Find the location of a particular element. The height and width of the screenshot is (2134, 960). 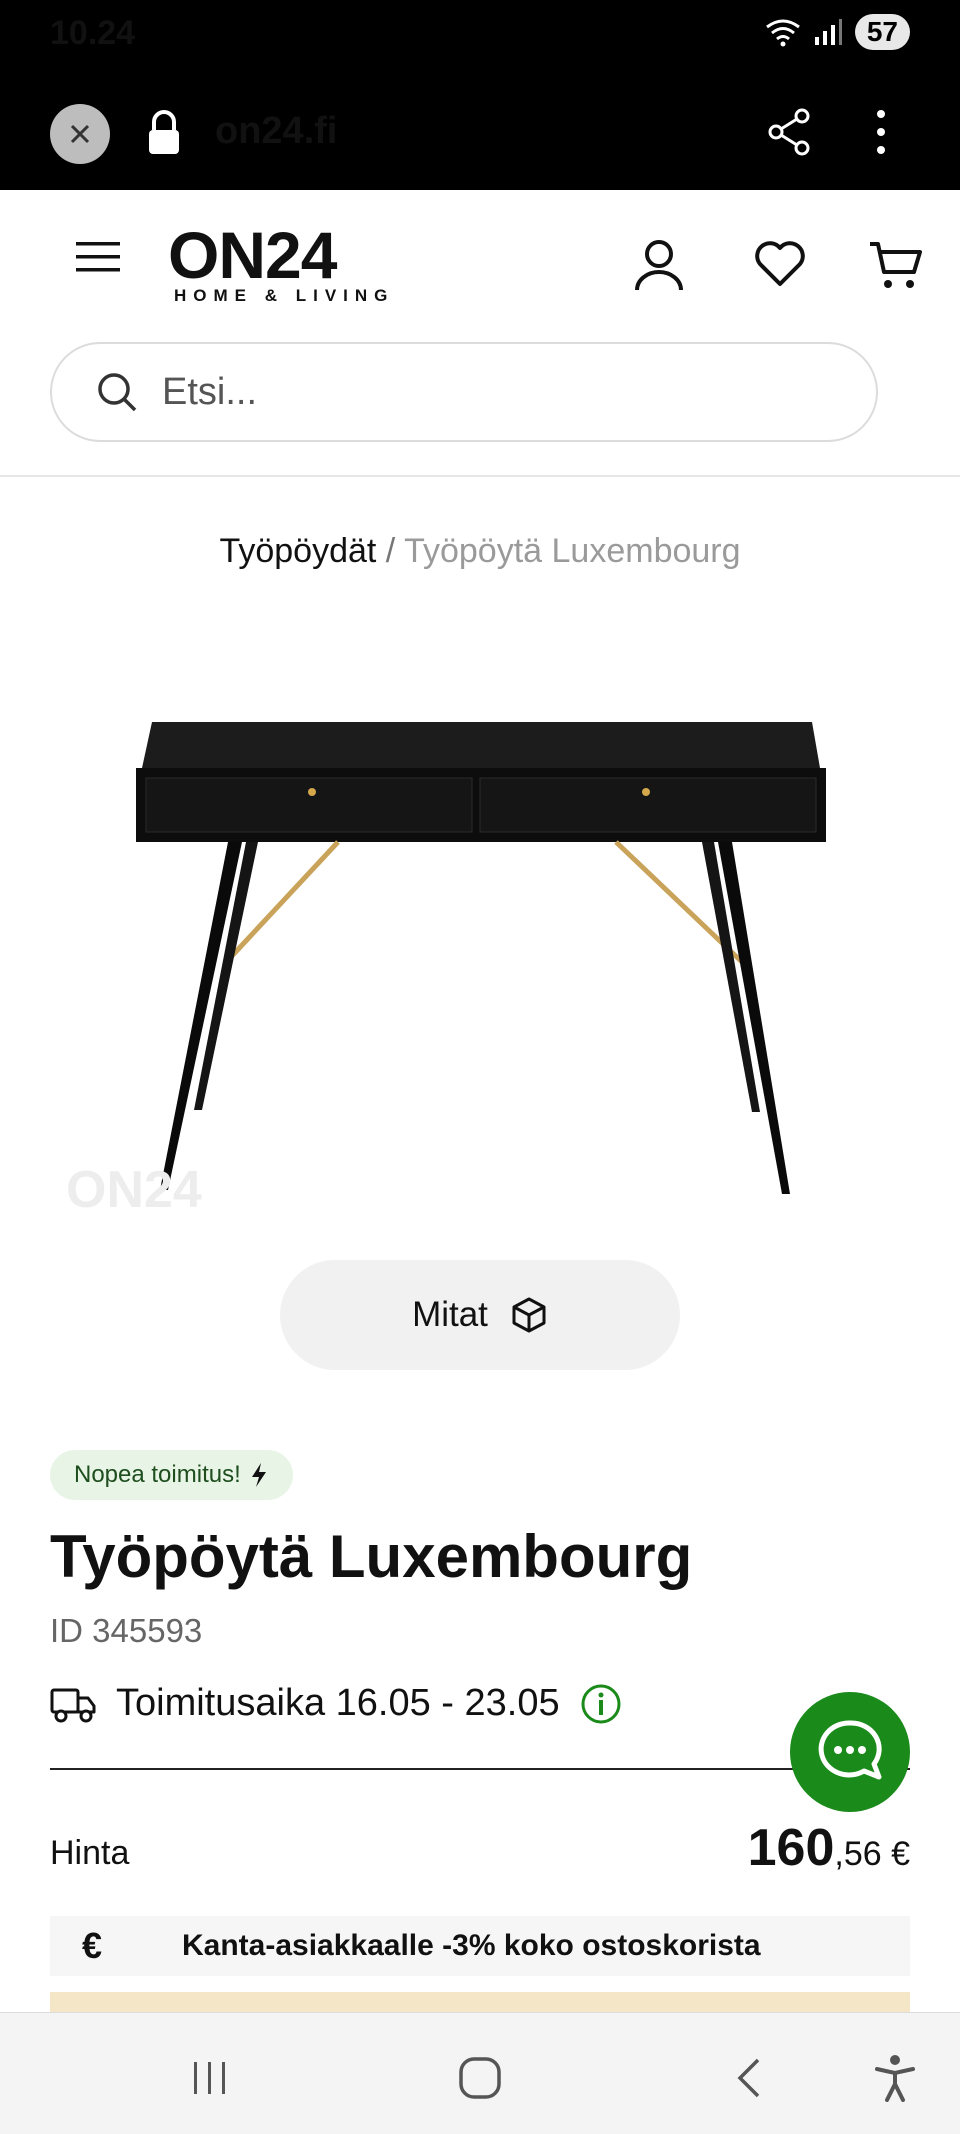

chat-button is located at coordinates (850, 1752).